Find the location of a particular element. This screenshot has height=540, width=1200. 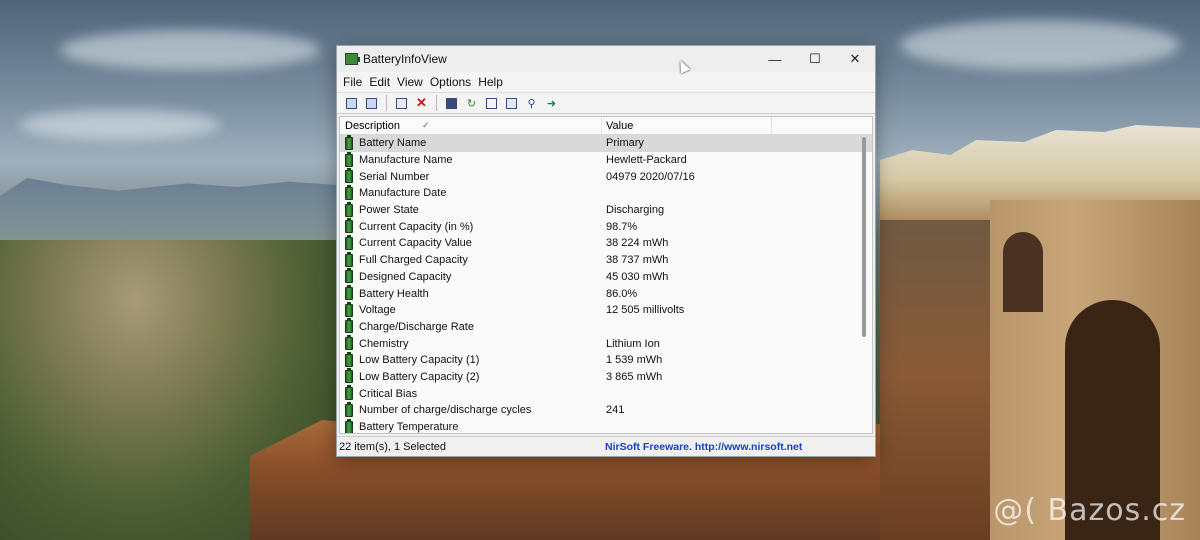

table-row: Manufacture Name Hewlett-Packard is located at coordinates (606, 160).